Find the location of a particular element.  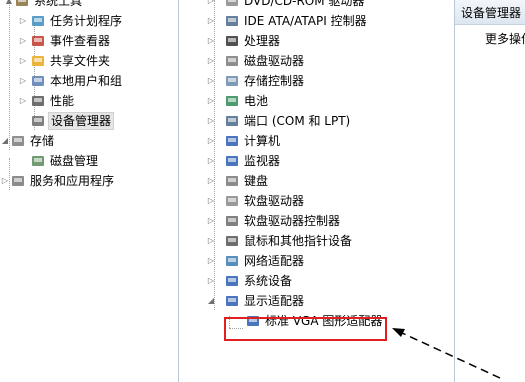

shared-folder-icon is located at coordinates (38, 61).